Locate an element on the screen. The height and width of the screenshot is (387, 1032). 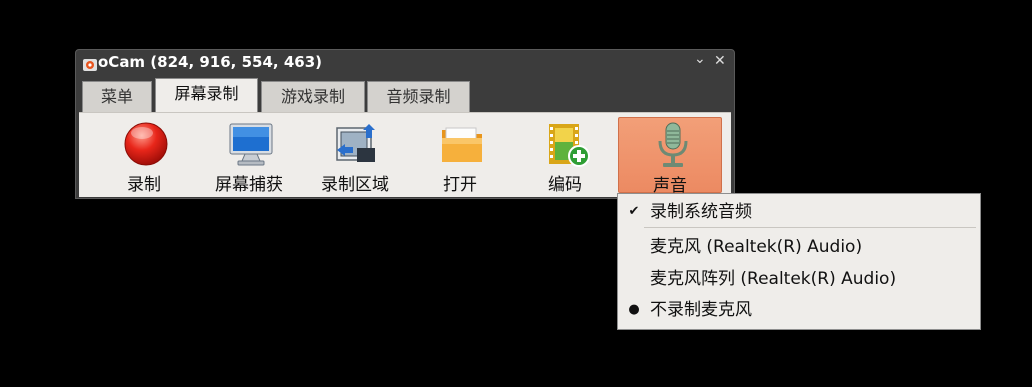
tab-menu: 菜单 is located at coordinates (117, 96).